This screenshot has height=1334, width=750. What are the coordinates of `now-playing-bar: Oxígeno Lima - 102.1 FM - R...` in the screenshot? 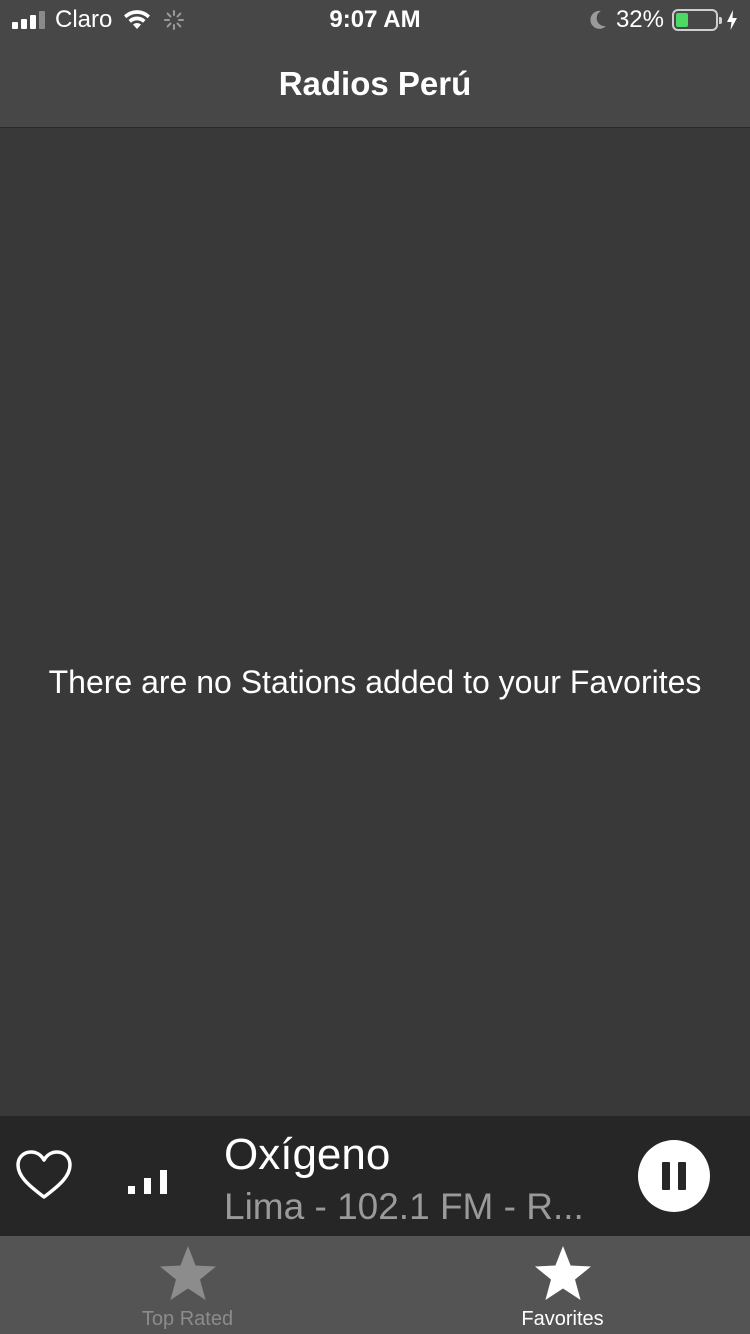 It's located at (375, 1176).